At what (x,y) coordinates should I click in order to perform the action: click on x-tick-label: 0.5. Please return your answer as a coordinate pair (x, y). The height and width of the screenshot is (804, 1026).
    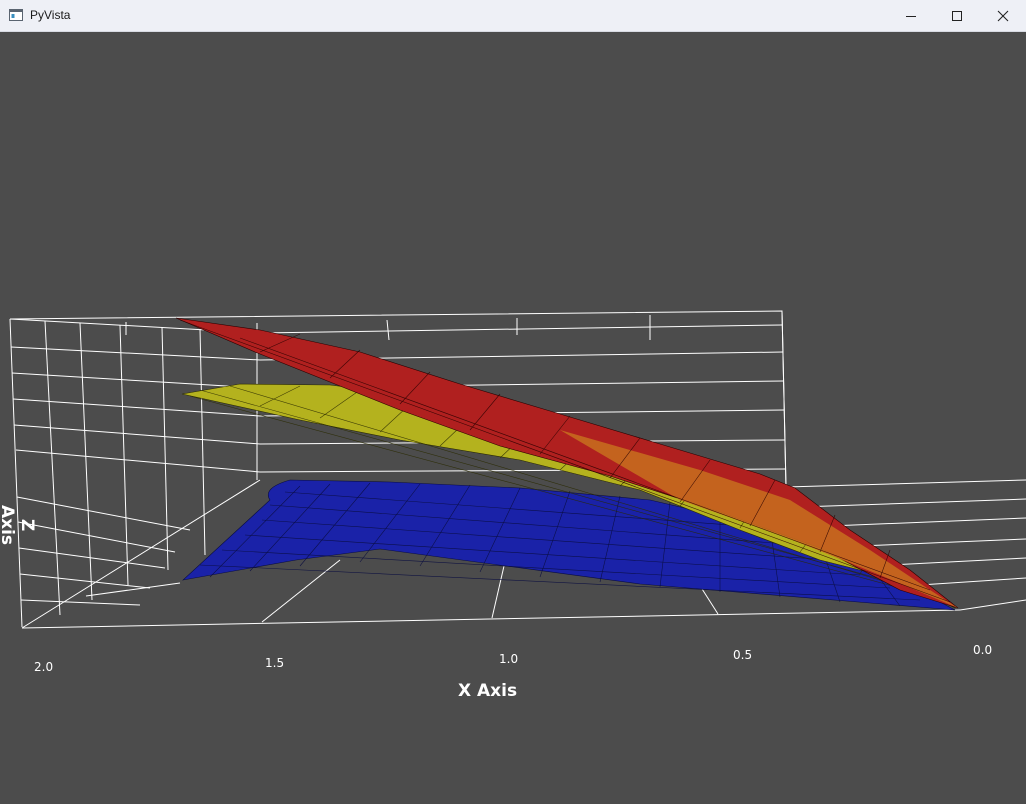
    Looking at the image, I should click on (743, 655).